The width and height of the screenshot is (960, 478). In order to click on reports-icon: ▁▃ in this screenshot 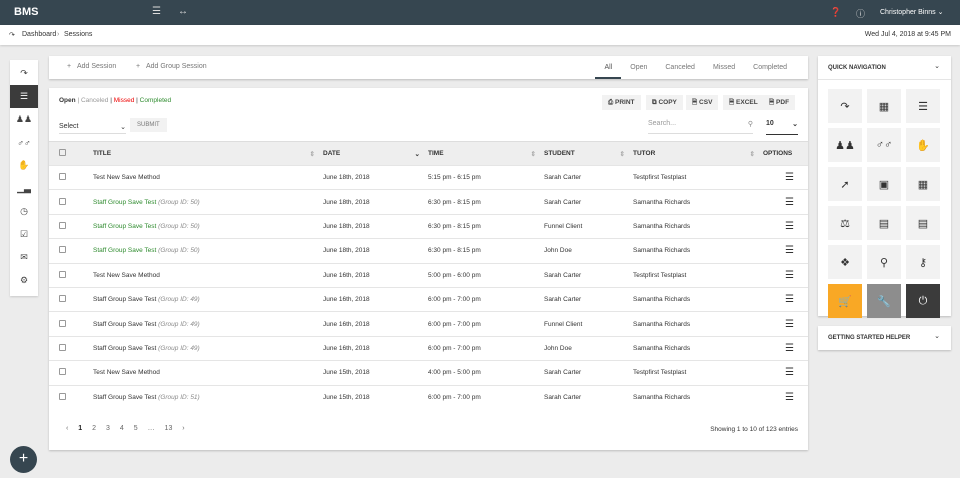, I will do `click(24, 188)`.